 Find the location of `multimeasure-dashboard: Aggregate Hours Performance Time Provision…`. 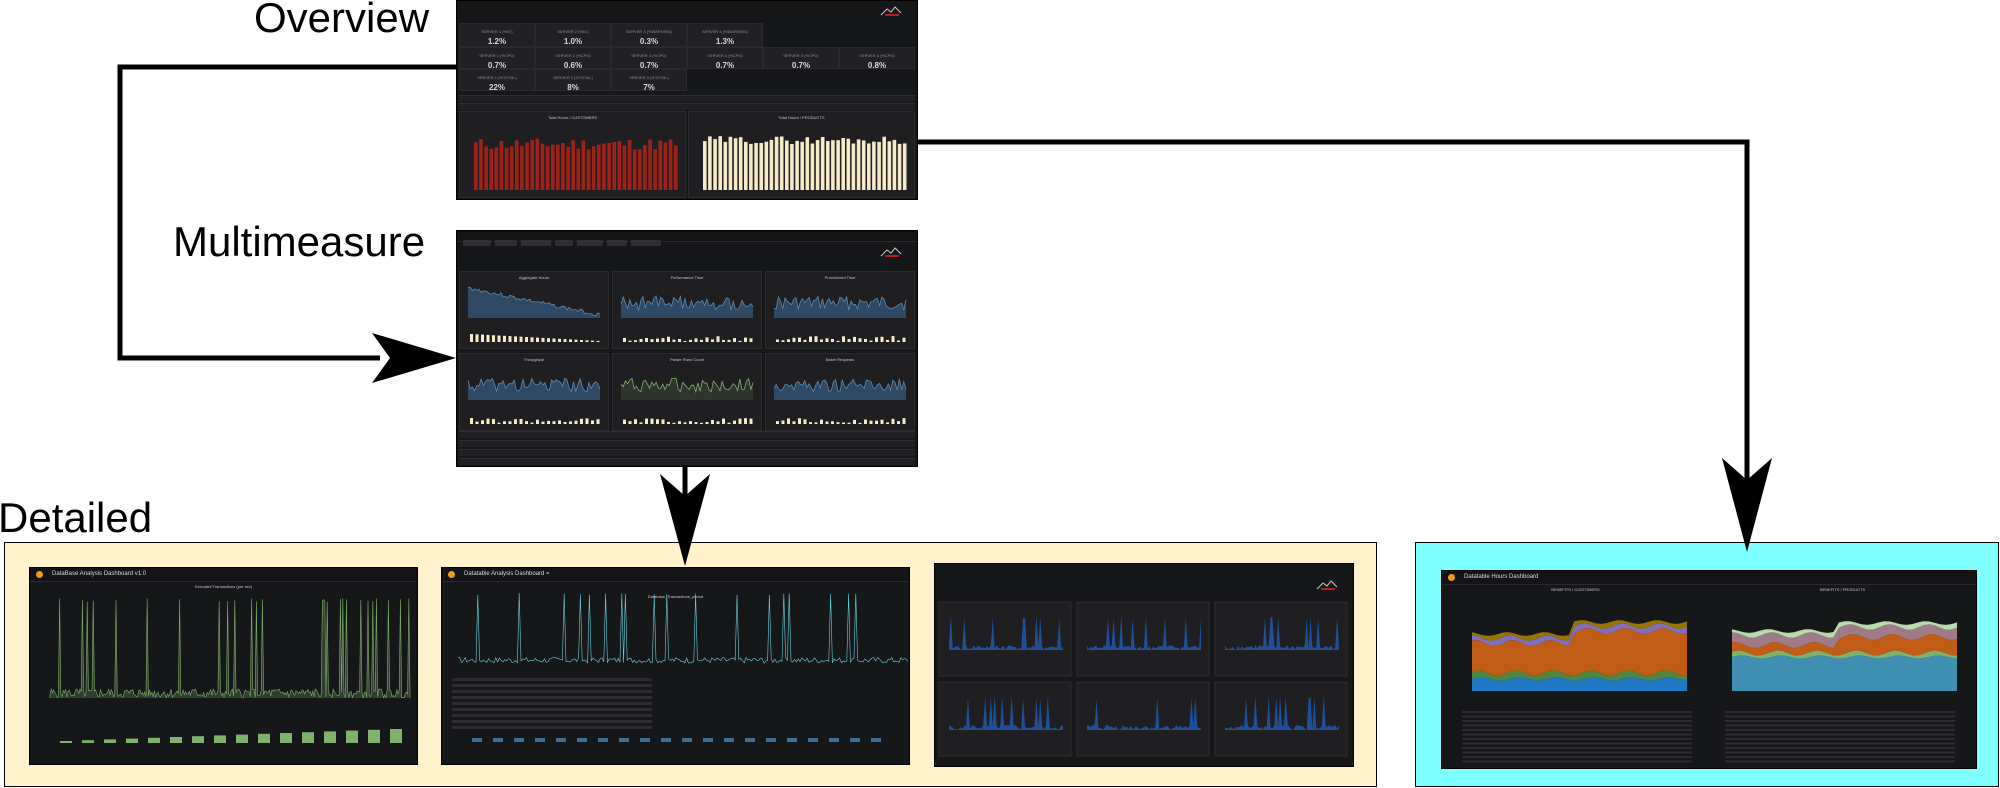

multimeasure-dashboard: Aggregate Hours Performance Time Provision… is located at coordinates (687, 348).